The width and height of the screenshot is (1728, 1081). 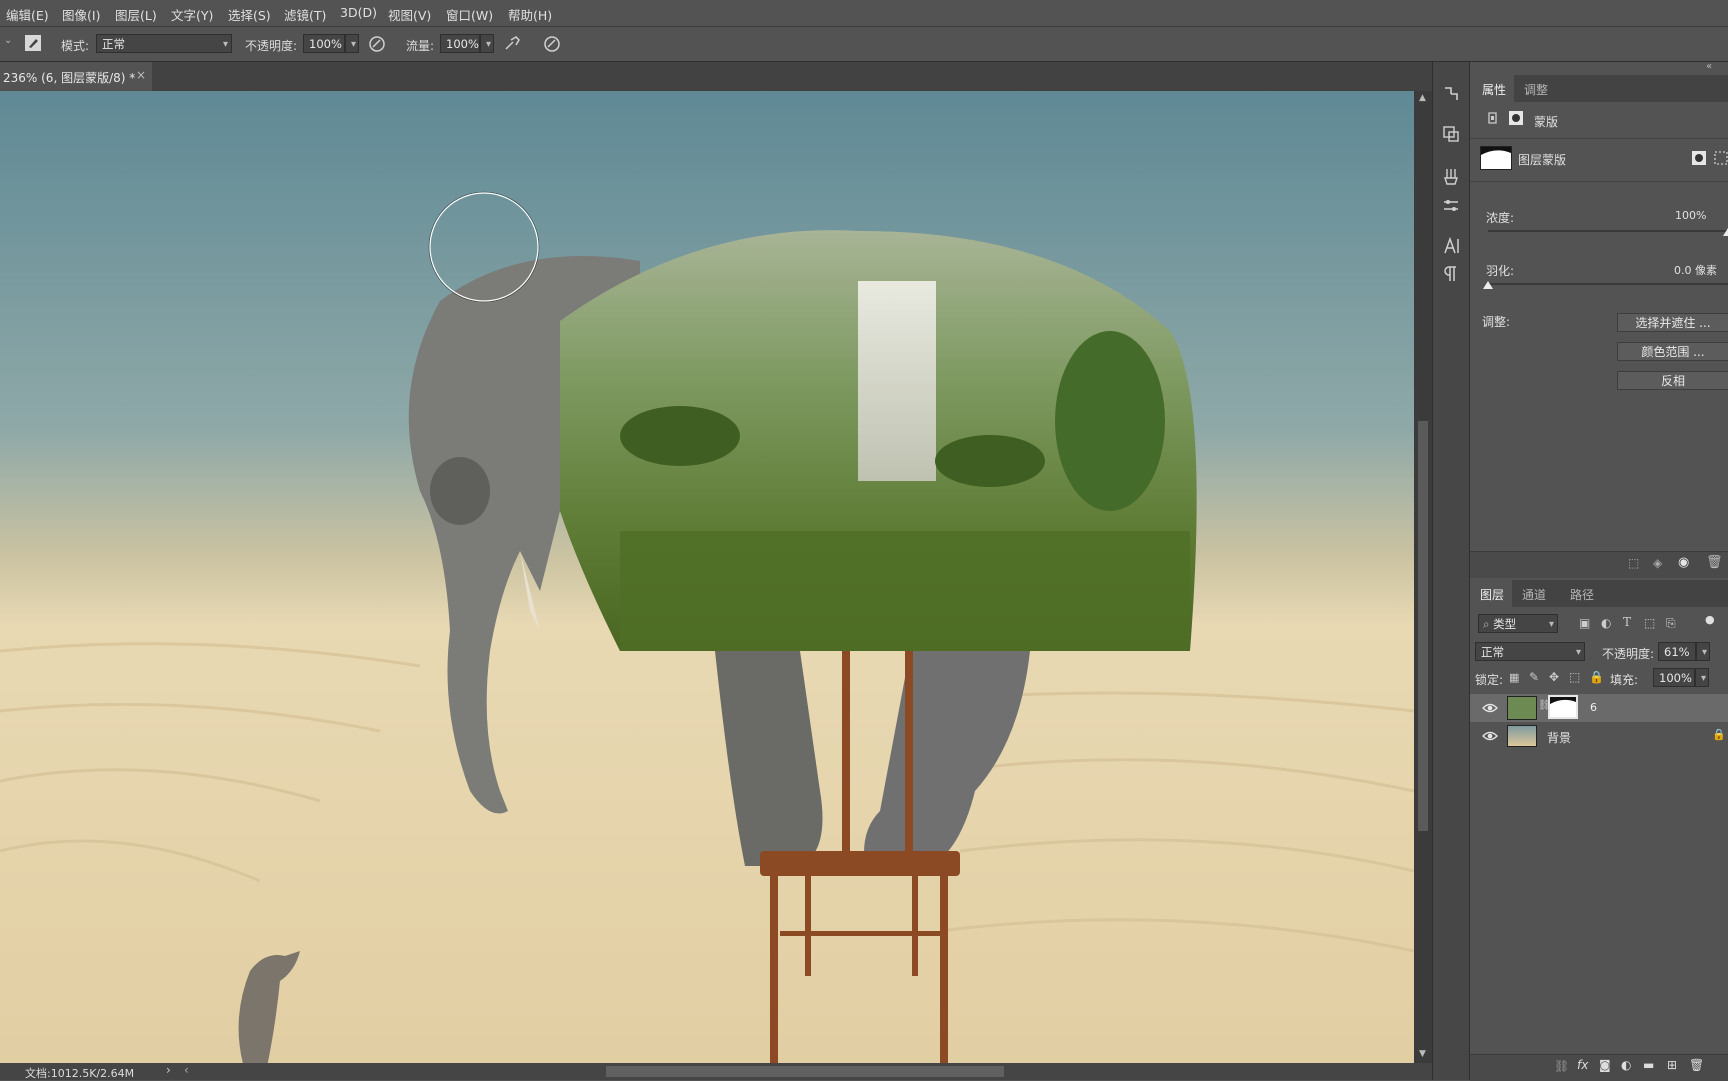 I want to click on delete-mask-icon: 🗑, so click(x=1714, y=562).